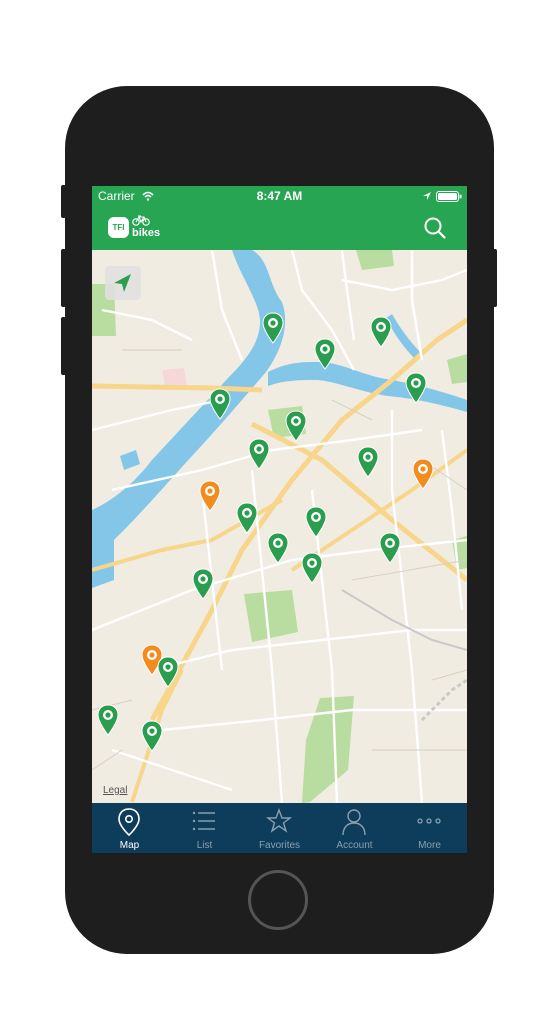 The image size is (559, 1028). What do you see at coordinates (427, 196) in the screenshot?
I see `location-services-icon` at bounding box center [427, 196].